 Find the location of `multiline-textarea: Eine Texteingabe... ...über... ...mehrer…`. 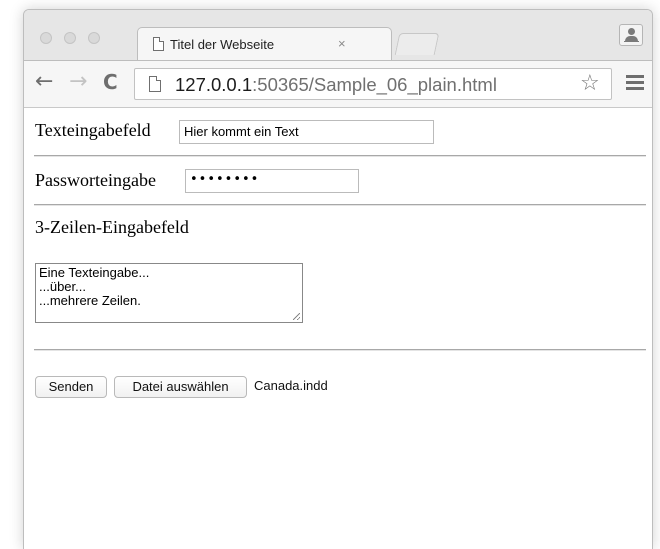

multiline-textarea: Eine Texteingabe... ...über... ...mehrer… is located at coordinates (169, 293).